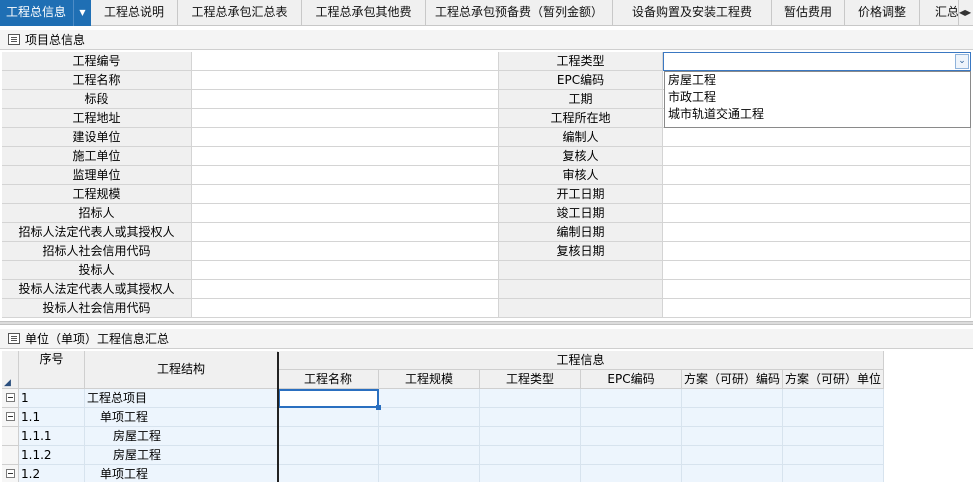 This screenshot has width=973, height=482. What do you see at coordinates (52, 436) in the screenshot?
I see `seq-cell: 1.1.1` at bounding box center [52, 436].